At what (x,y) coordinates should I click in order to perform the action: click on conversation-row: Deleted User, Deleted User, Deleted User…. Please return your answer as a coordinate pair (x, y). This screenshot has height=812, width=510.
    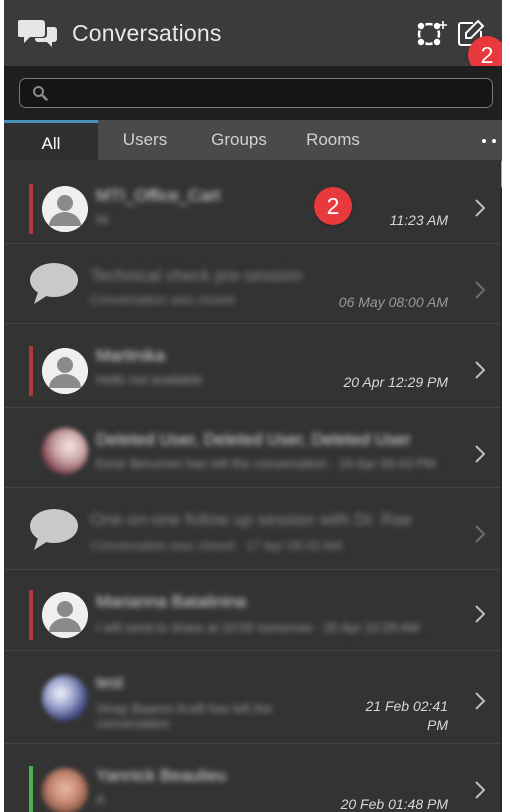
    Looking at the image, I should click on (252, 448).